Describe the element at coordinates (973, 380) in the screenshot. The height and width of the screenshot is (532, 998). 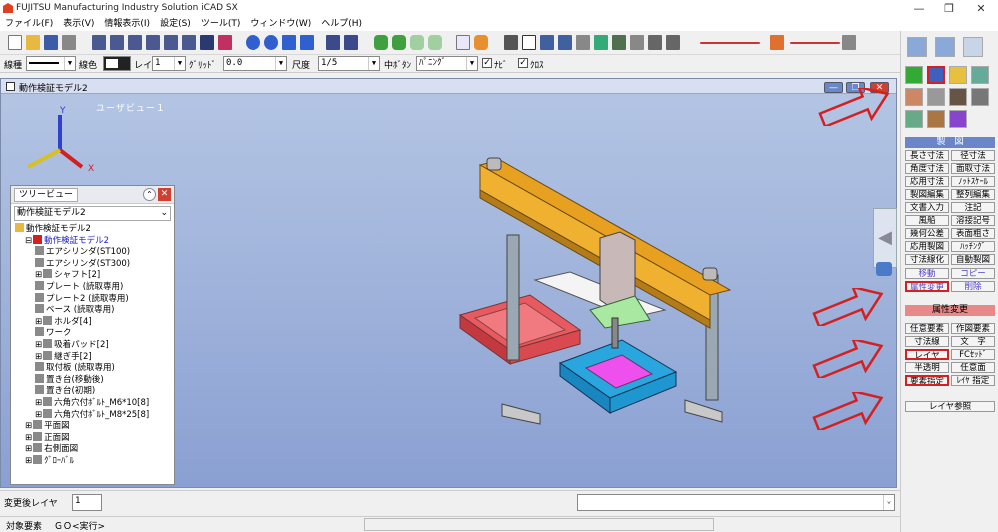
I see `panel-button: ﾚｲﾔ 指定` at that location.